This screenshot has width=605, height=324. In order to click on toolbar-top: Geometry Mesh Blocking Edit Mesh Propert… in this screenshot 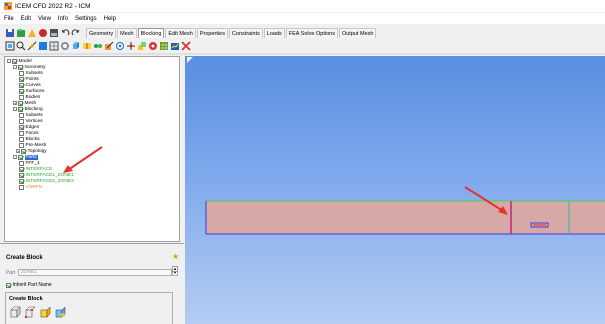, I will do `click(188, 33)`.